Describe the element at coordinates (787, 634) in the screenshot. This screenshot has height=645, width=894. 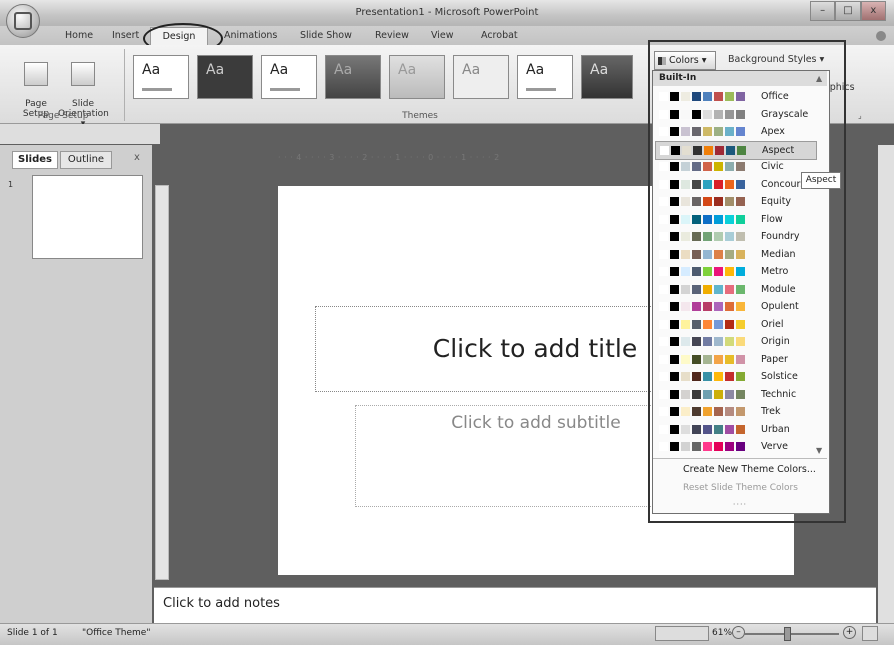
I see `zoom-slider-thumb` at that location.